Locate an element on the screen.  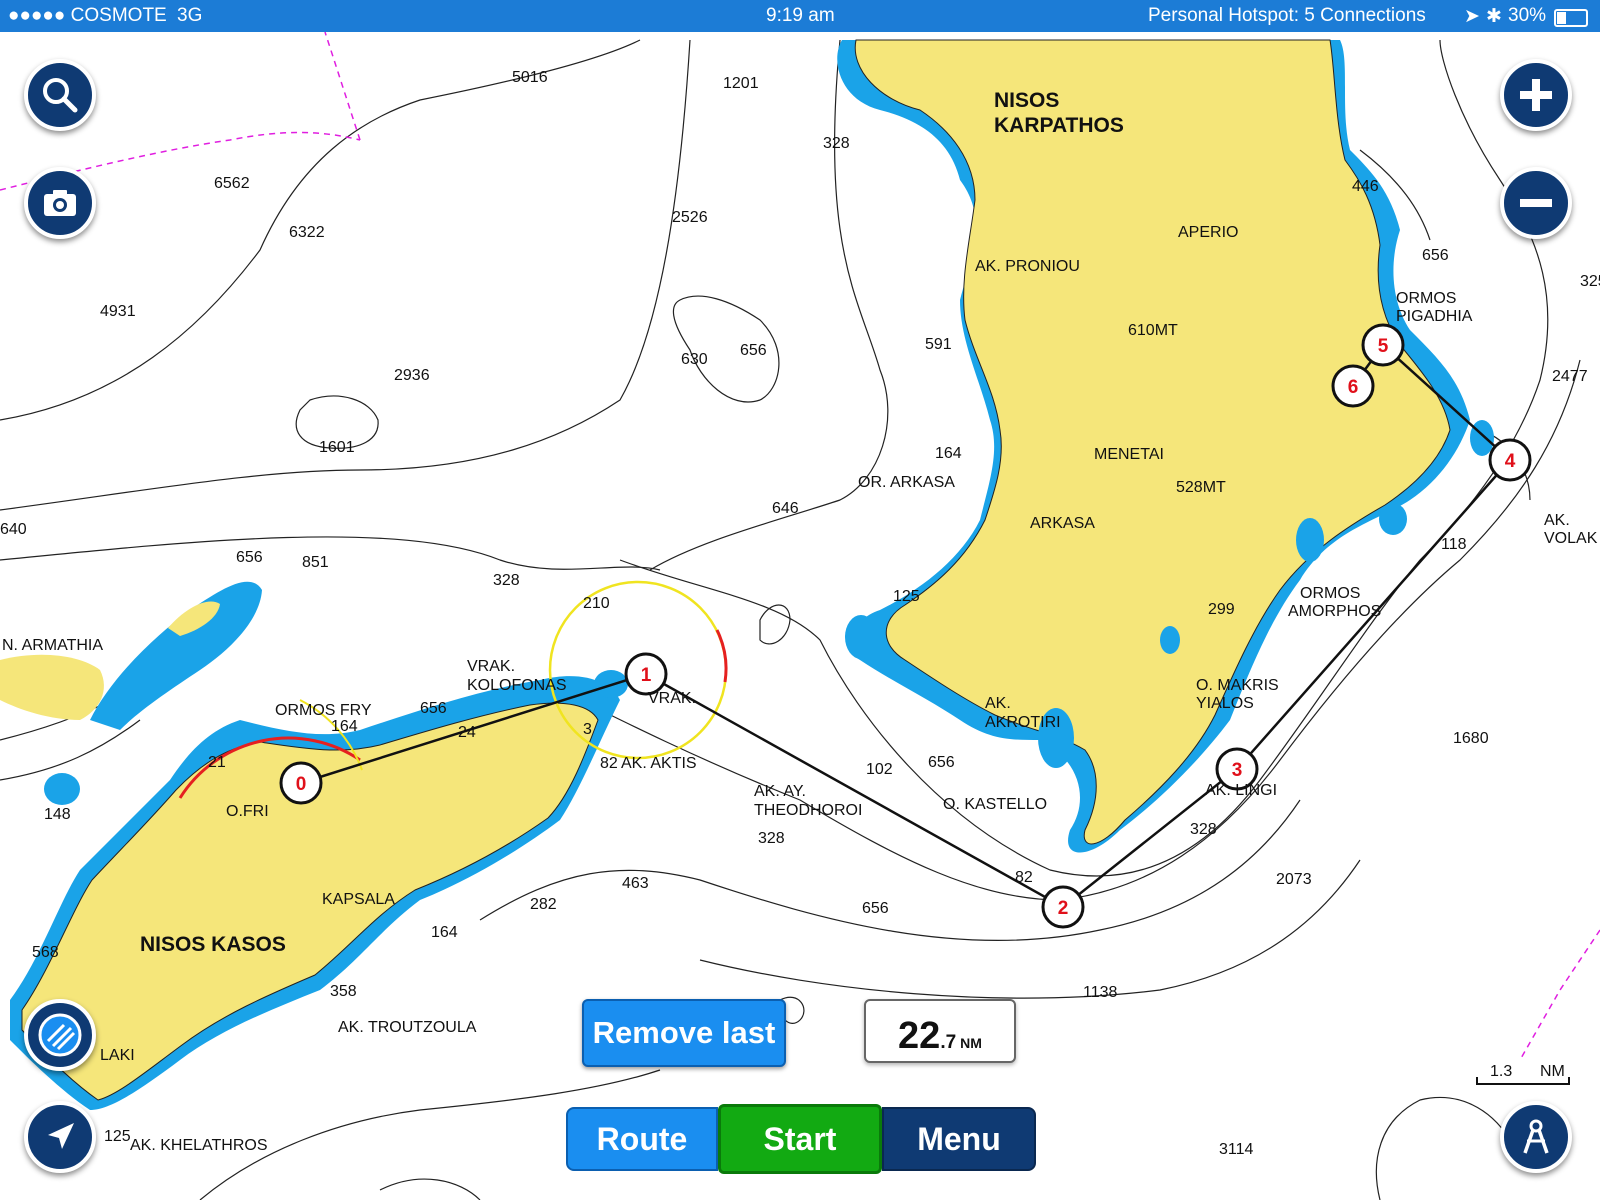
bottom-toolbar: Route Start Menu is located at coordinates (801, 1139).